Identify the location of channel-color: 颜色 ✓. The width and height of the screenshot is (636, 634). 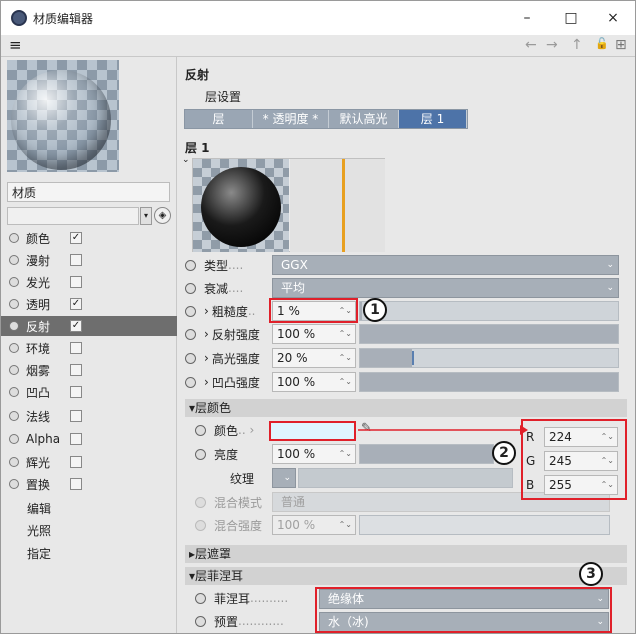
(45, 238).